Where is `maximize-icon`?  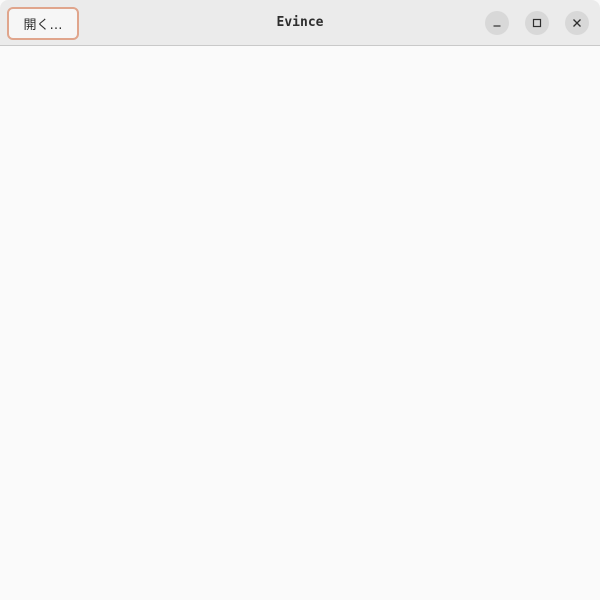
maximize-icon is located at coordinates (537, 23).